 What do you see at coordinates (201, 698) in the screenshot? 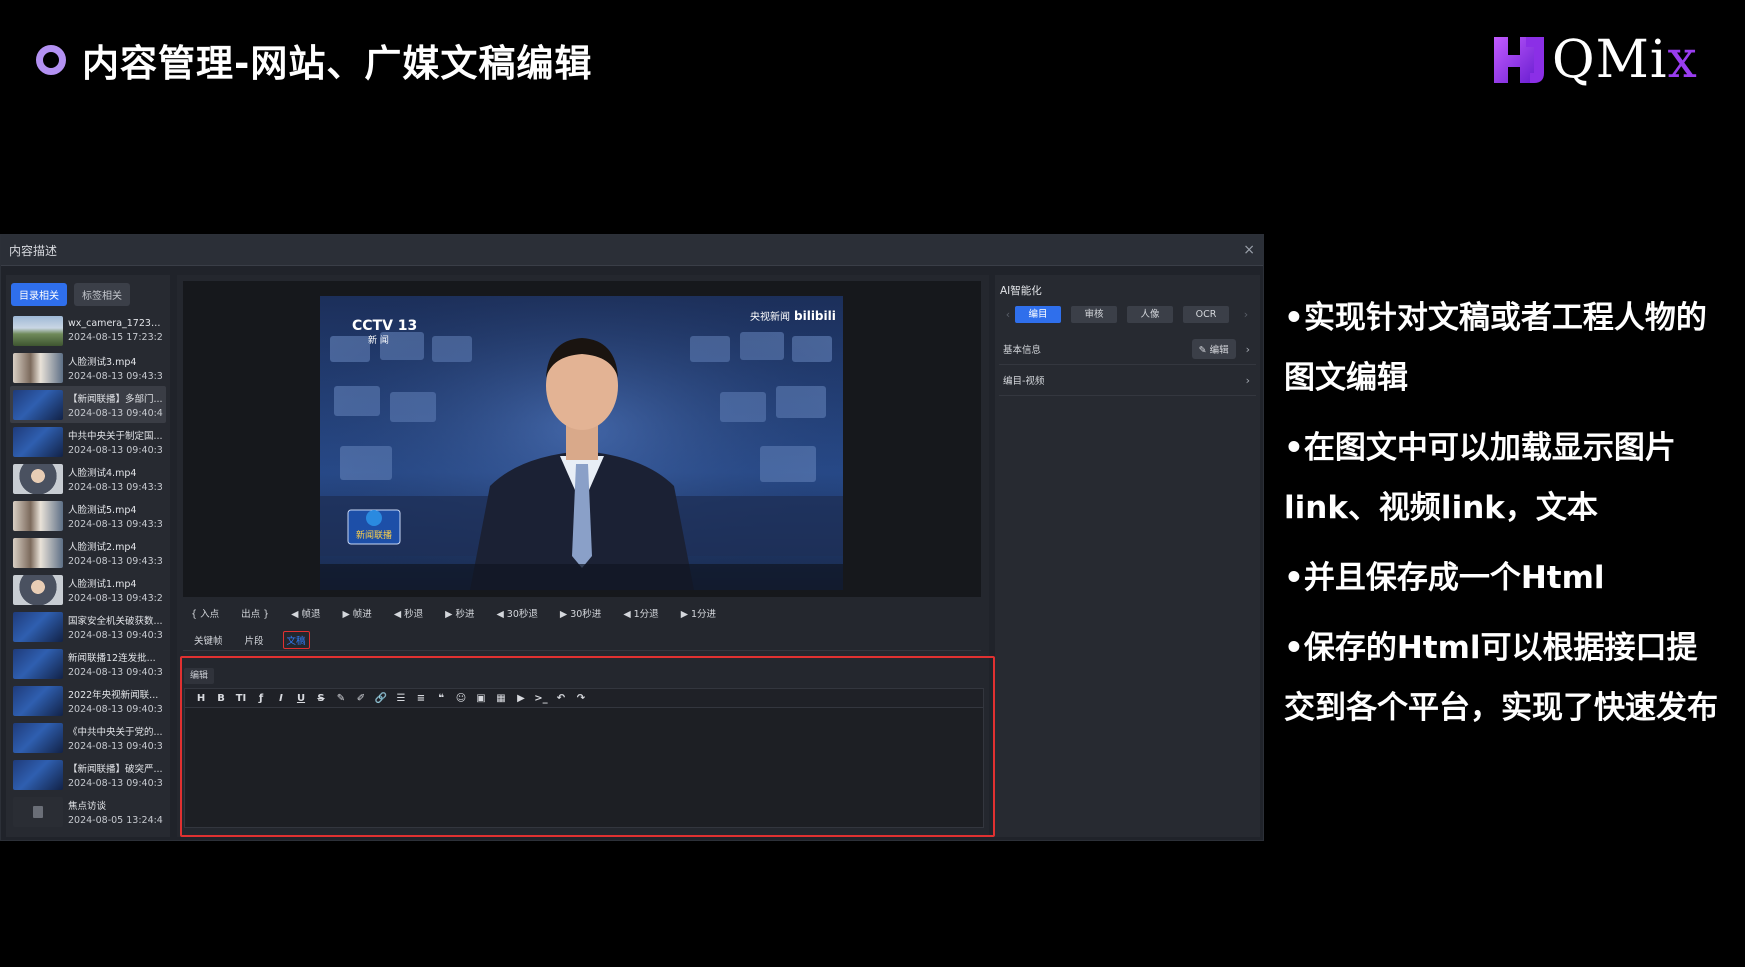
I see `heading-icon: H` at bounding box center [201, 698].